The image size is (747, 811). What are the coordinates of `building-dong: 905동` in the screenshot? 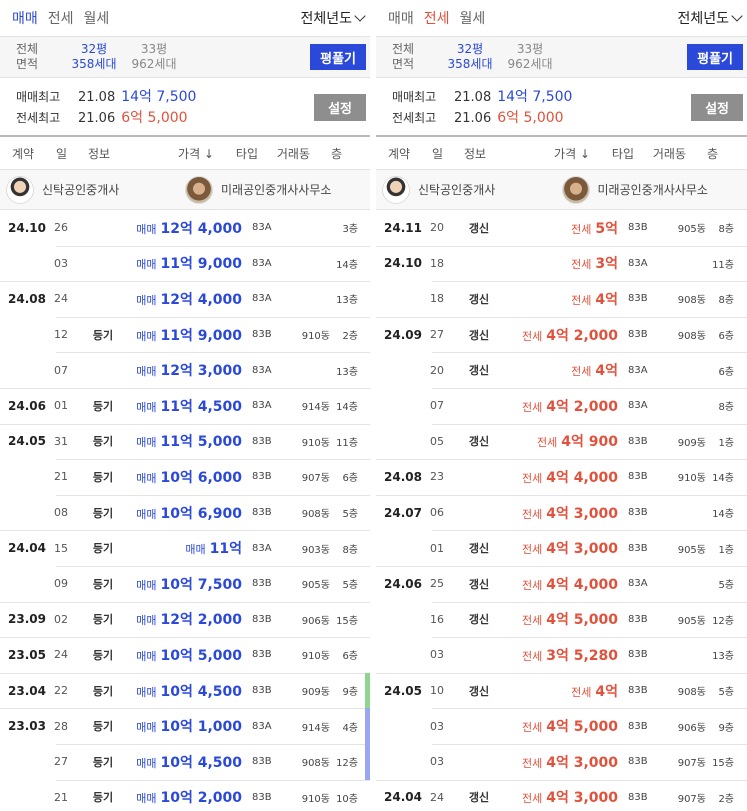 It's located at (691, 230).